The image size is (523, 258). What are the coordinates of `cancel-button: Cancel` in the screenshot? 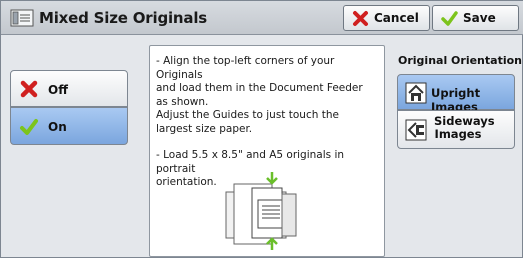 It's located at (386, 18).